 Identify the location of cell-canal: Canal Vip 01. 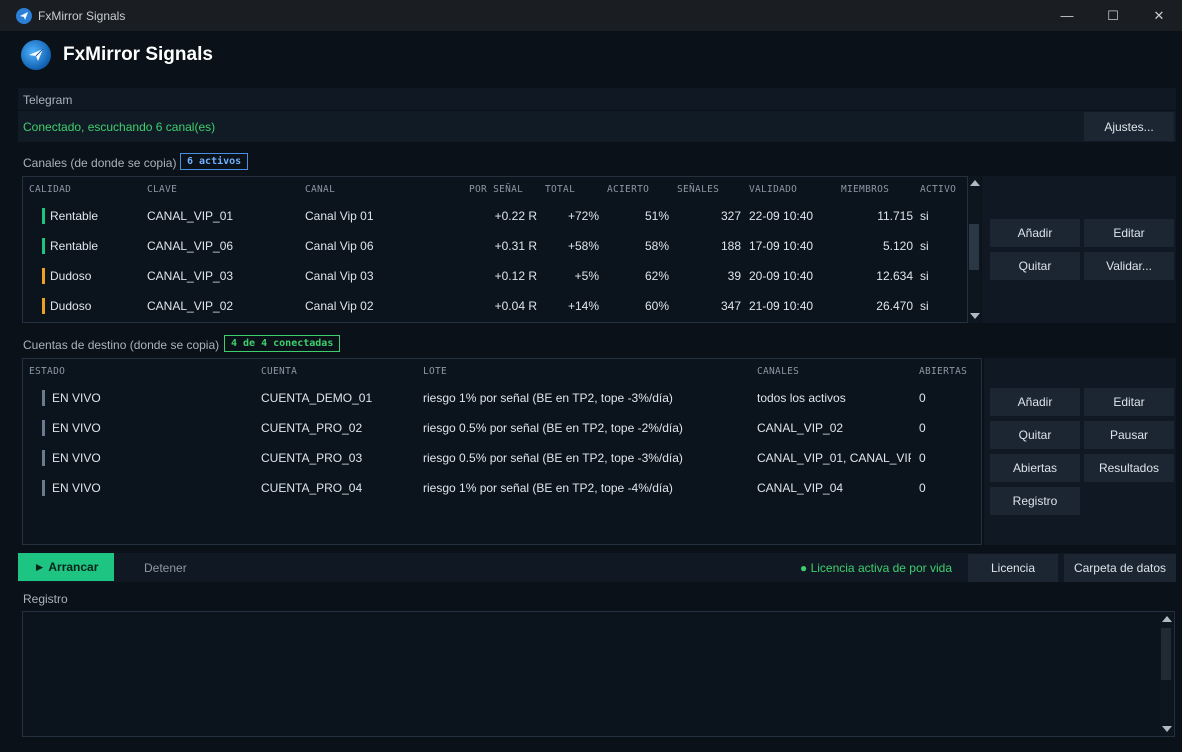
(339, 216).